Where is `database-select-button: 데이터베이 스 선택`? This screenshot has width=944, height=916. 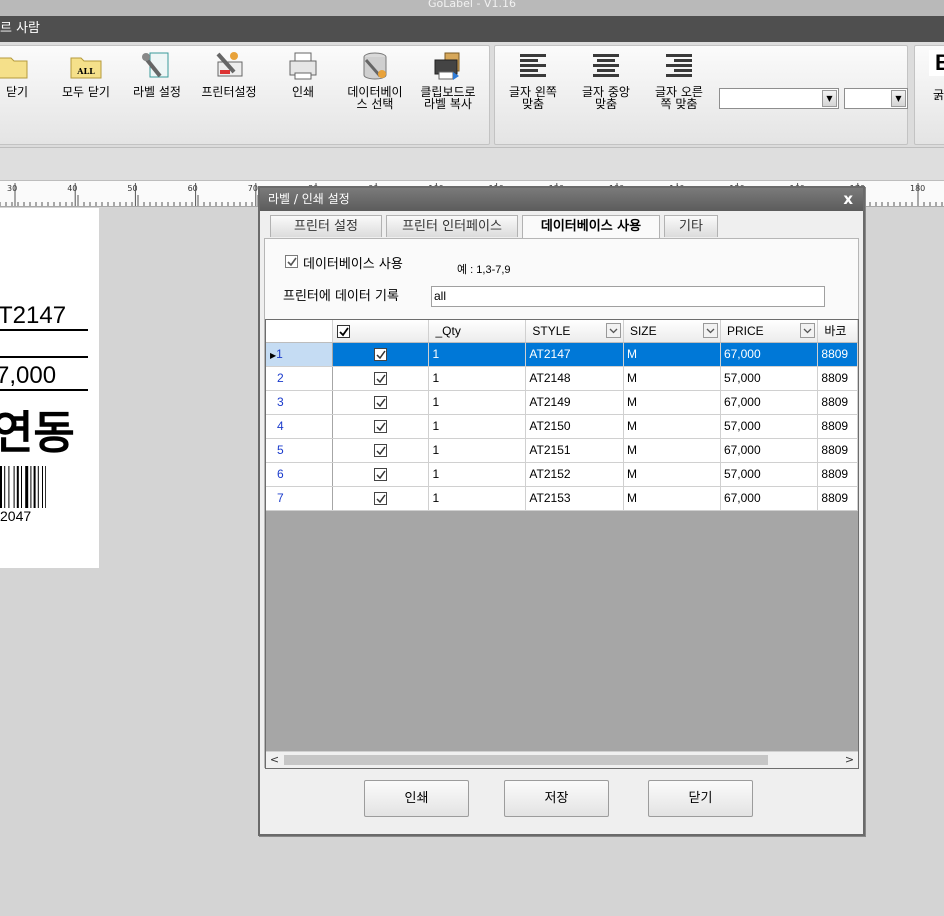 database-select-button: 데이터베이 스 선택 is located at coordinates (375, 80).